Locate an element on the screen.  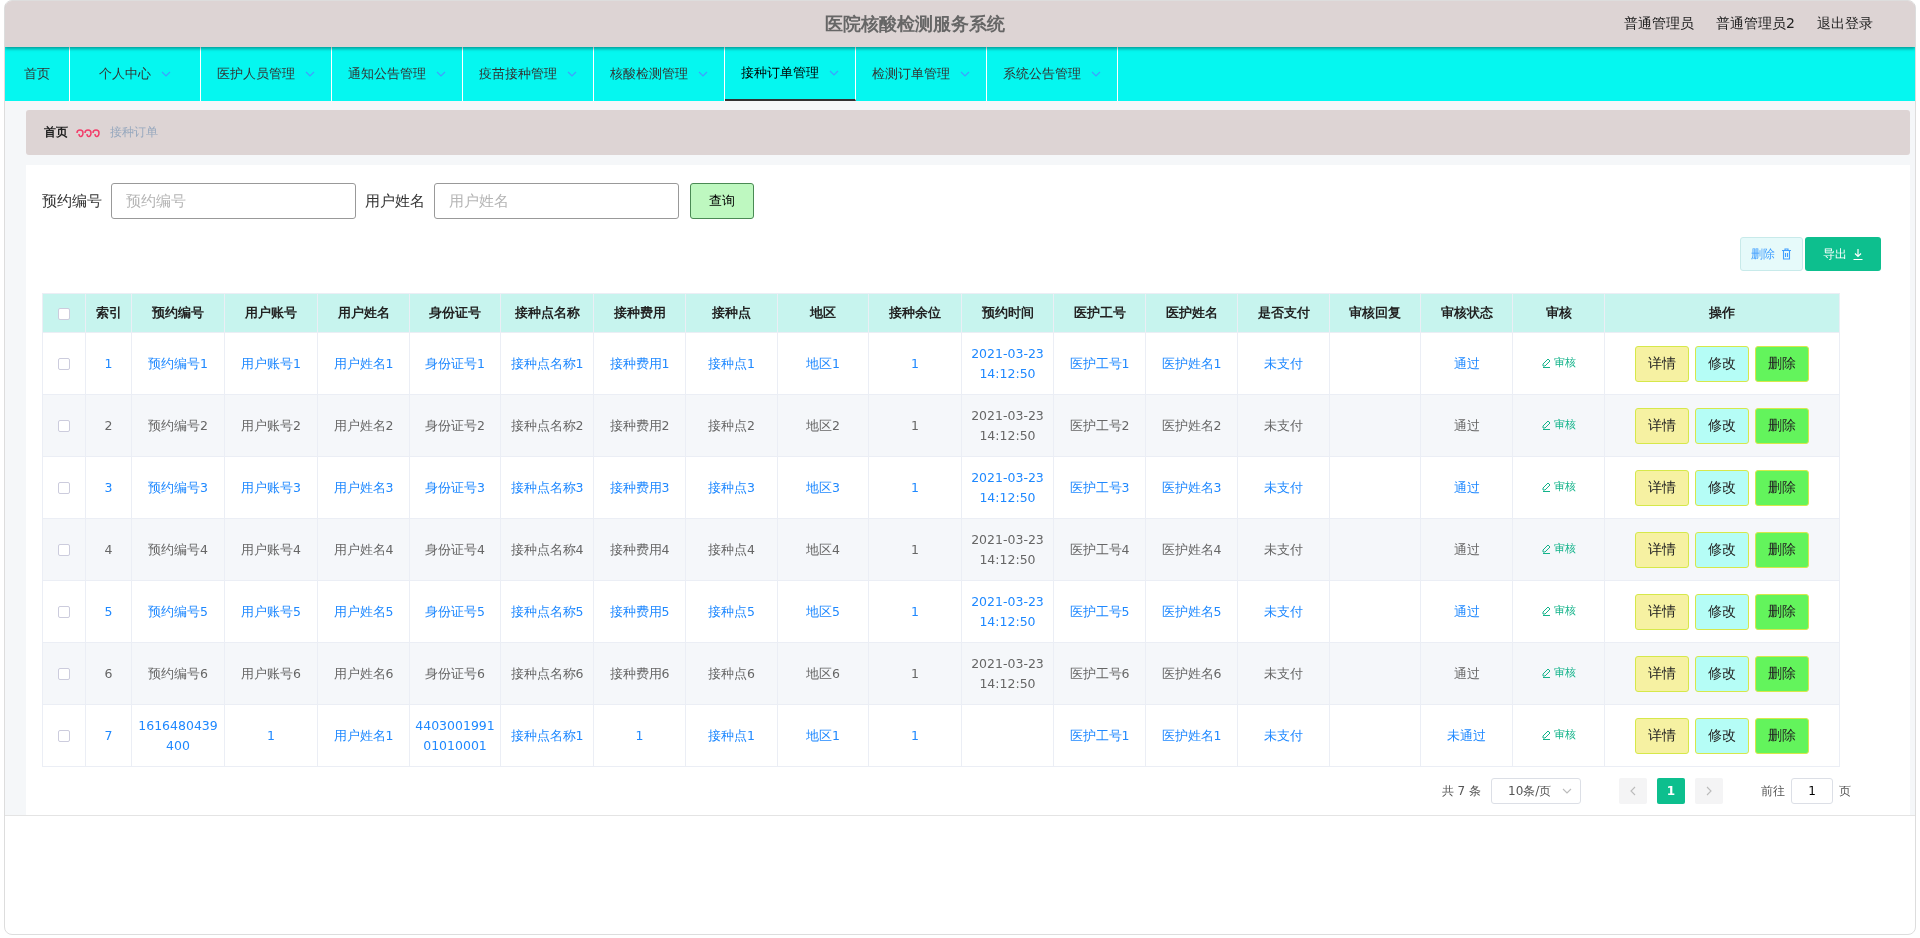
table-cell: 身份证号4 is located at coordinates (455, 549).